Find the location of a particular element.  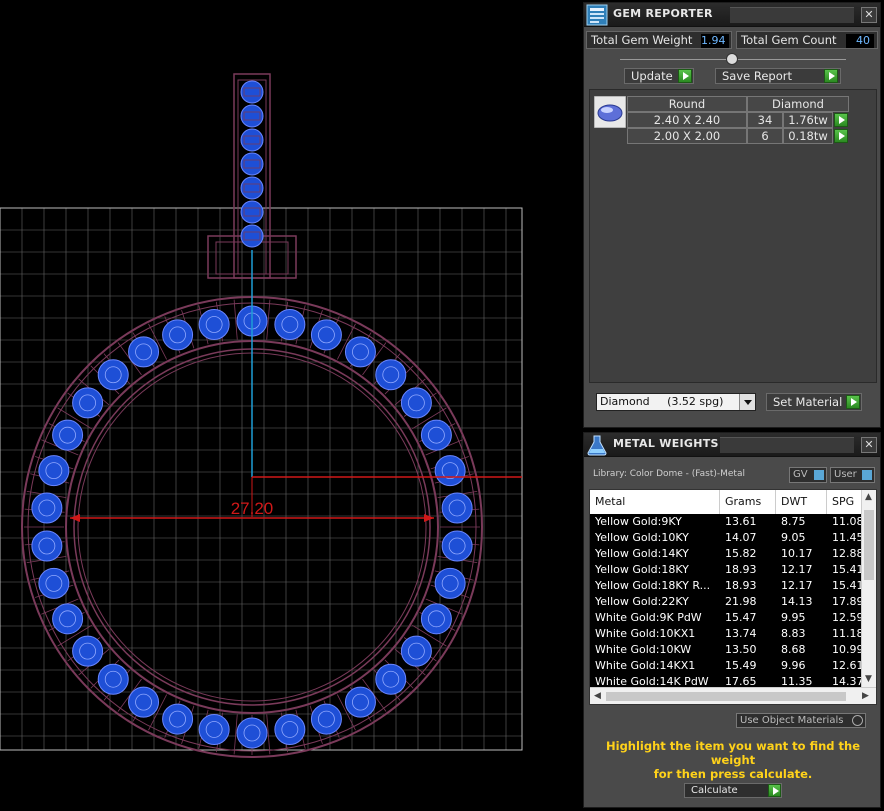

horizontal-scrollbar: ◀ ▶ is located at coordinates (733, 695).